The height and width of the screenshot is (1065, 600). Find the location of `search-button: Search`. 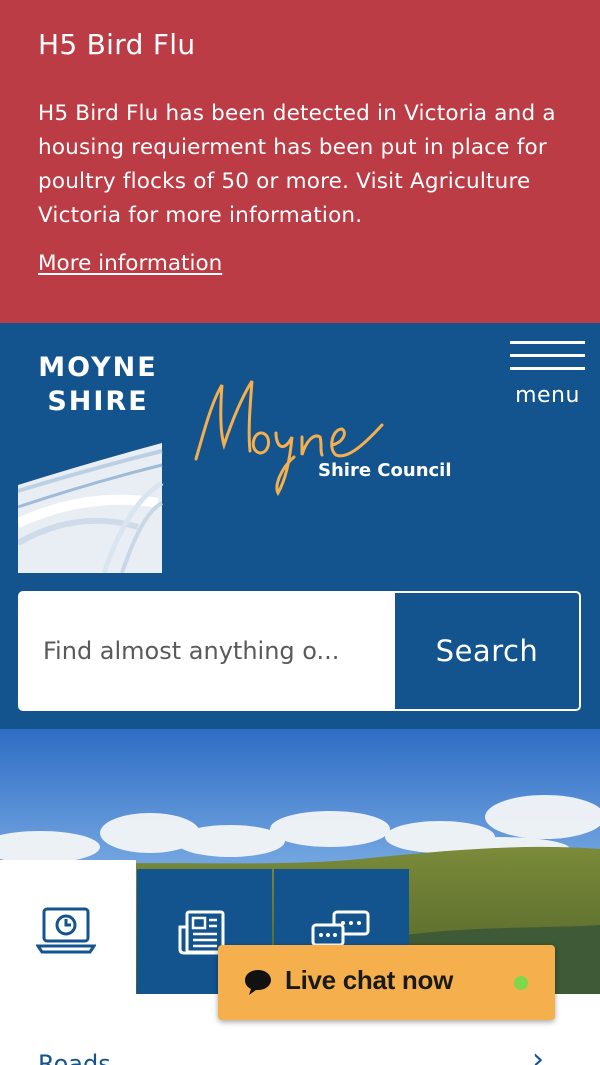

search-button: Search is located at coordinates (487, 651).